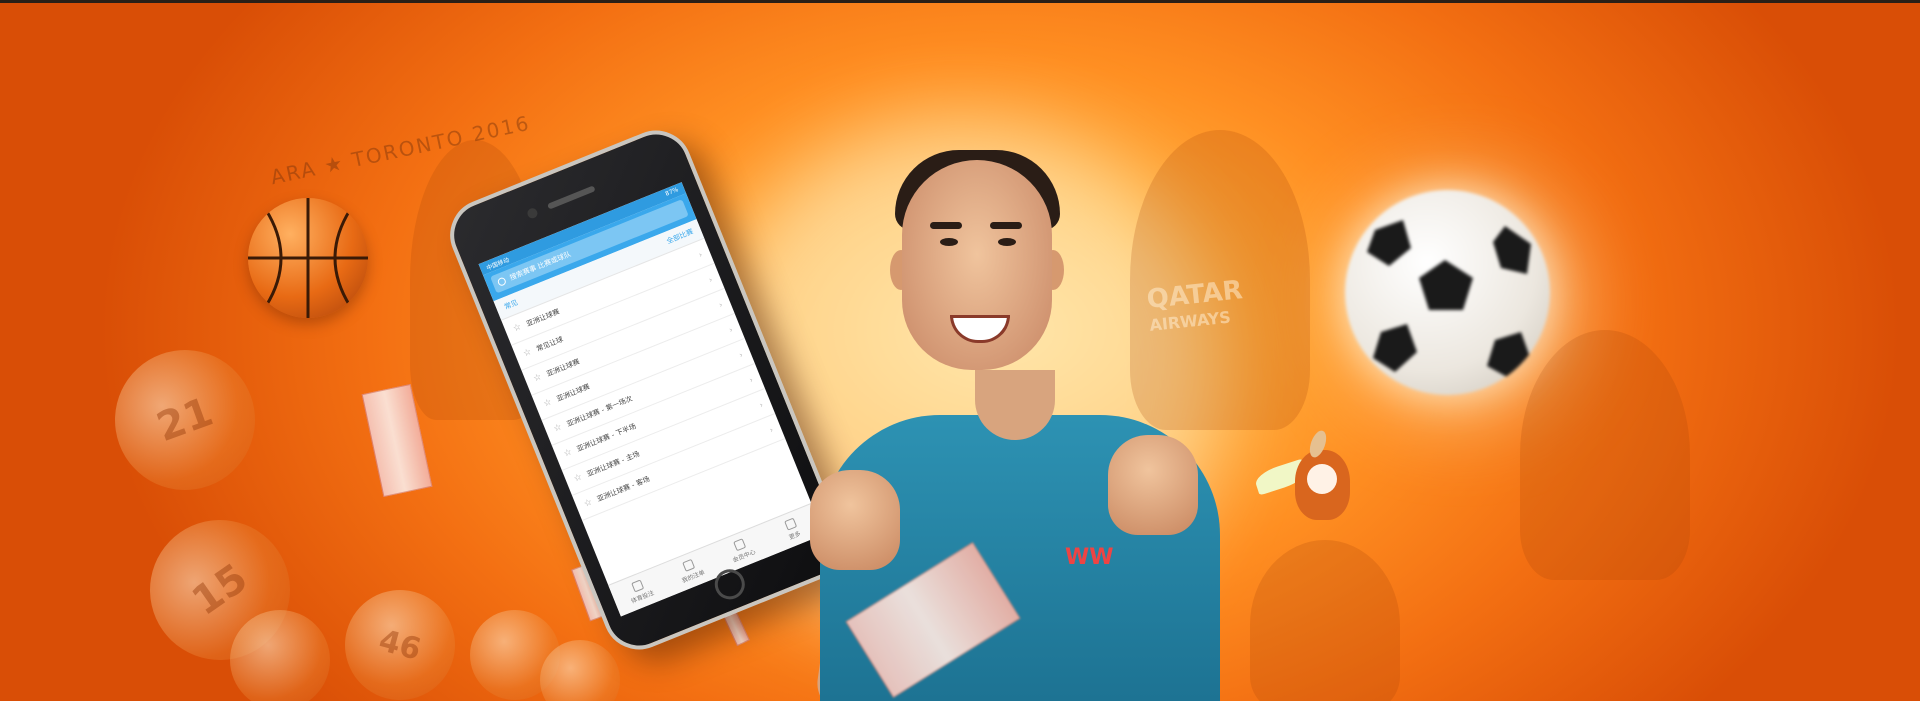 This screenshot has width=1920, height=701. What do you see at coordinates (400, 639) in the screenshot?
I see `bingo-ball-46: 46` at bounding box center [400, 639].